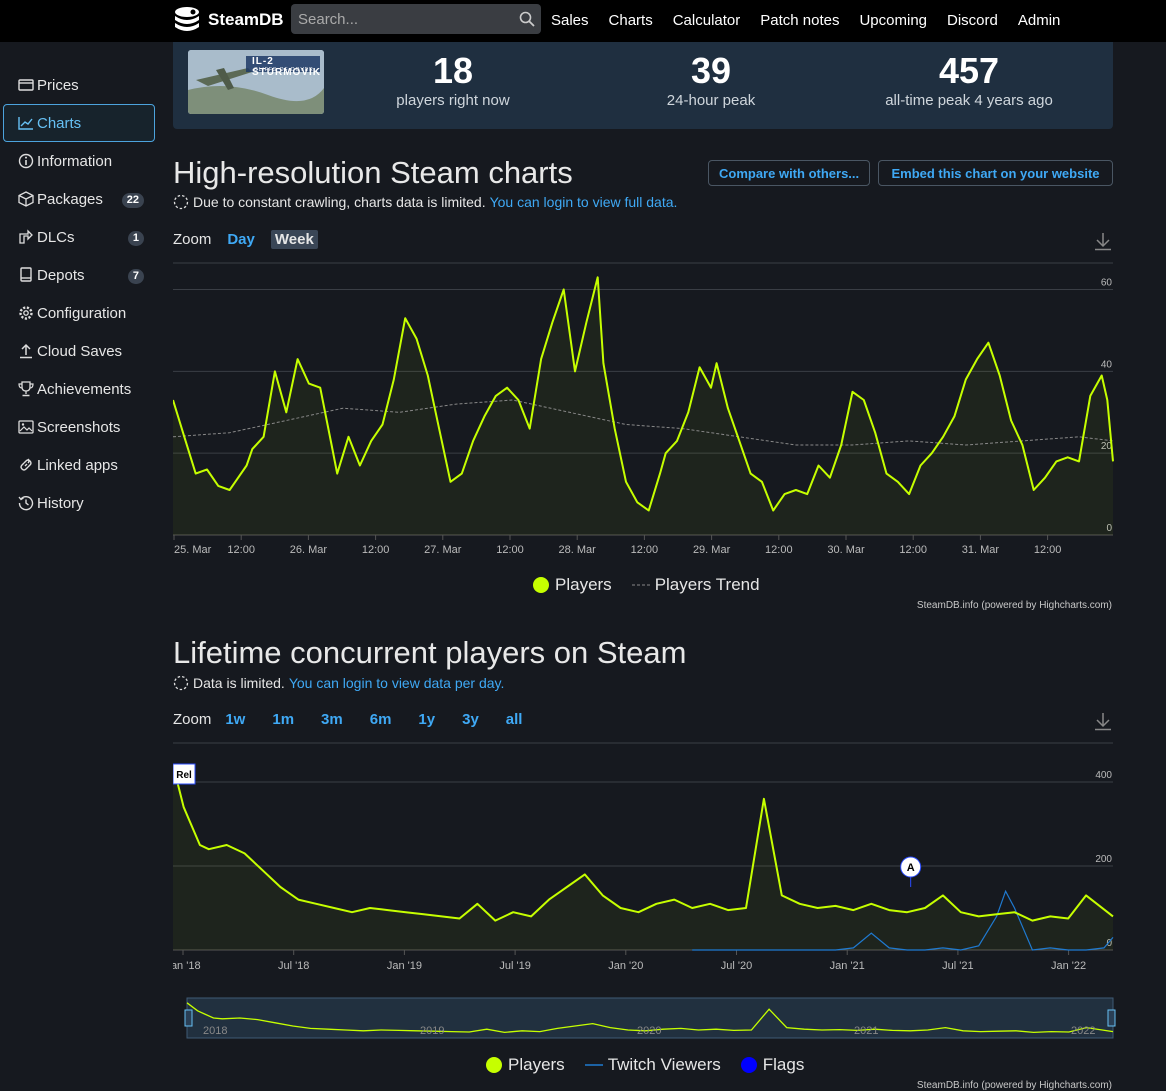  What do you see at coordinates (972, 20) in the screenshot?
I see `nav-discord: Discord` at bounding box center [972, 20].